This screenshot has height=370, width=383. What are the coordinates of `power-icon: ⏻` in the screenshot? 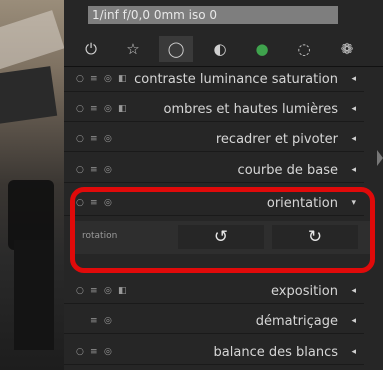 It's located at (91, 49).